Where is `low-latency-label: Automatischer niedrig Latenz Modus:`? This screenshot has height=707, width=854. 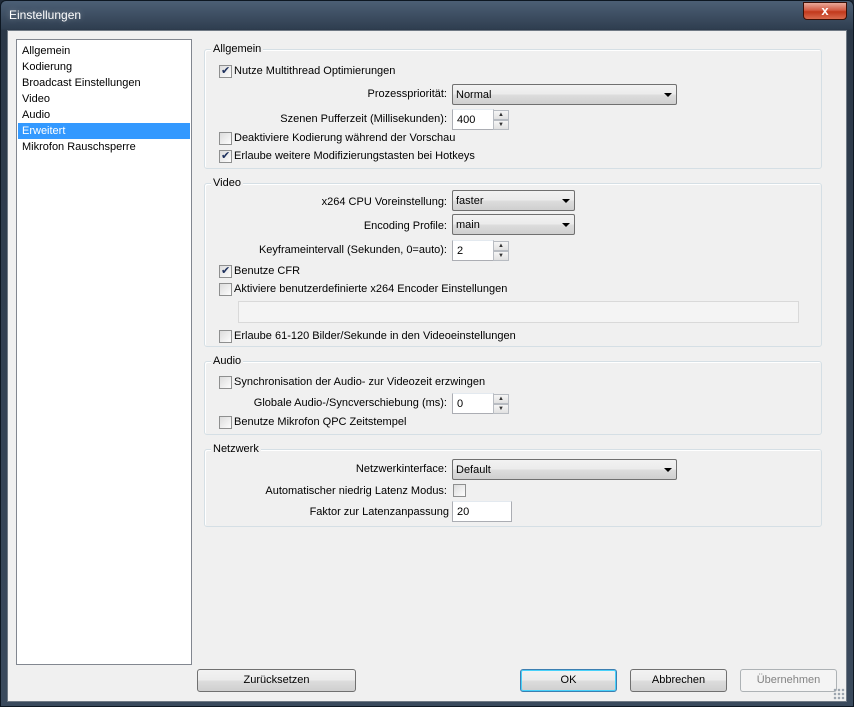 low-latency-label: Automatischer niedrig Latenz Modus: is located at coordinates (356, 491).